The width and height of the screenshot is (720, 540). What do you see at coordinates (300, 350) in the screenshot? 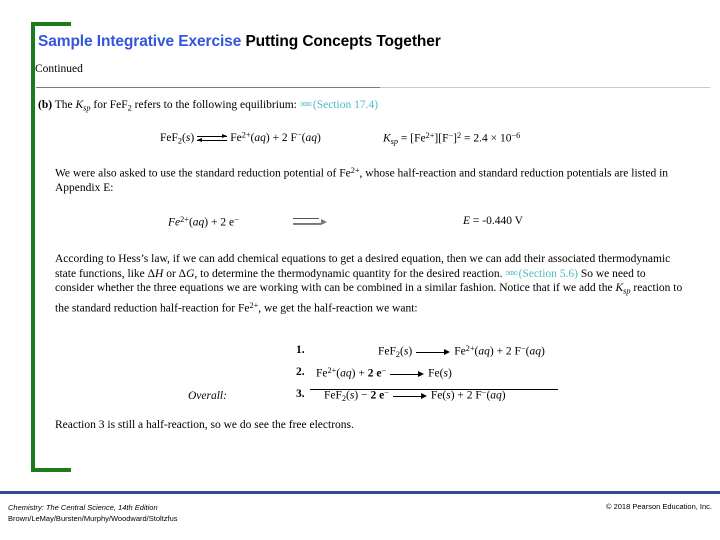
I see `equation-number-1: 1.` at bounding box center [300, 350].